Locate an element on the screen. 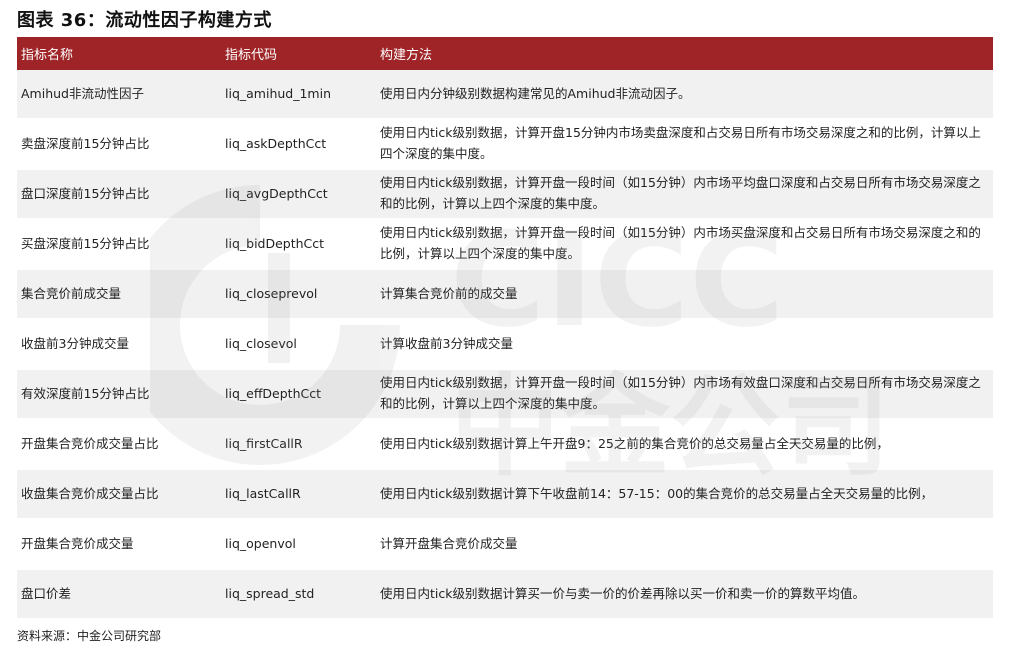 This screenshot has height=650, width=1014. header-indicator-code: 指标代码 is located at coordinates (298, 53).